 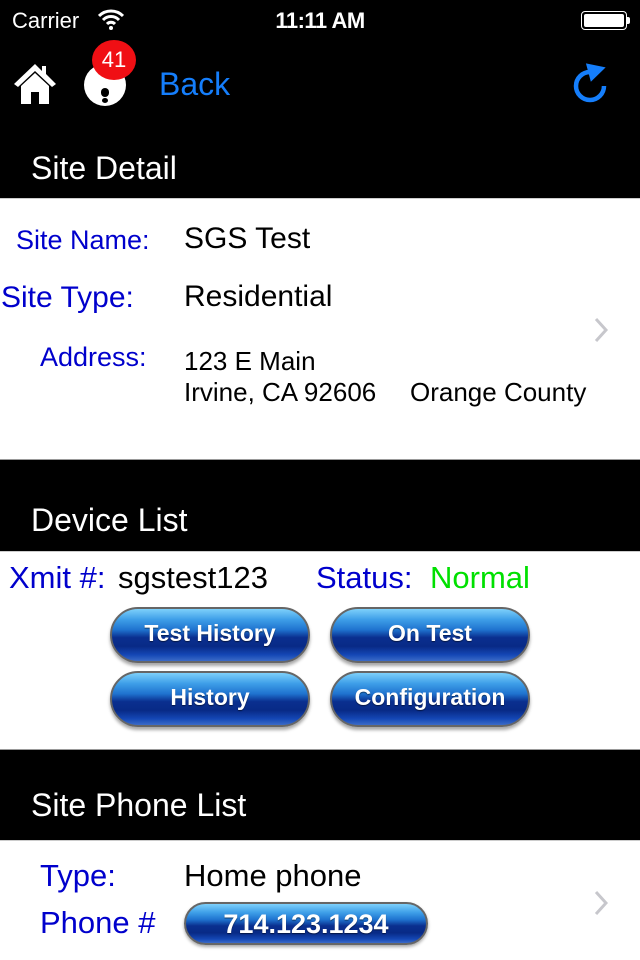 I want to click on county: Orange County, so click(x=498, y=392).